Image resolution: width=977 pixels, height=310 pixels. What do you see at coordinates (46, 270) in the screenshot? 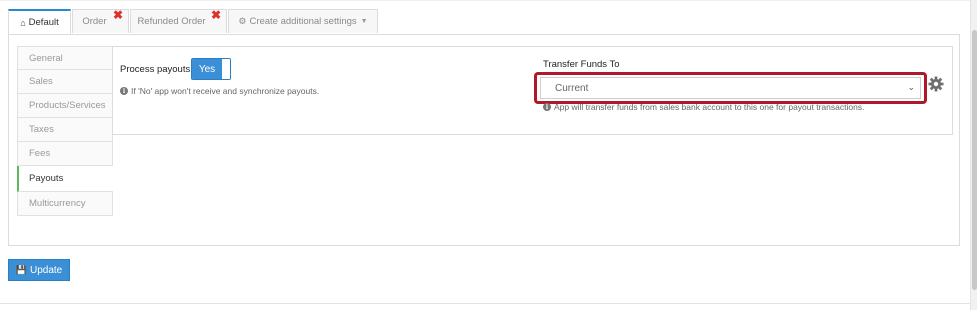
I see `update-button-label: Update` at bounding box center [46, 270].